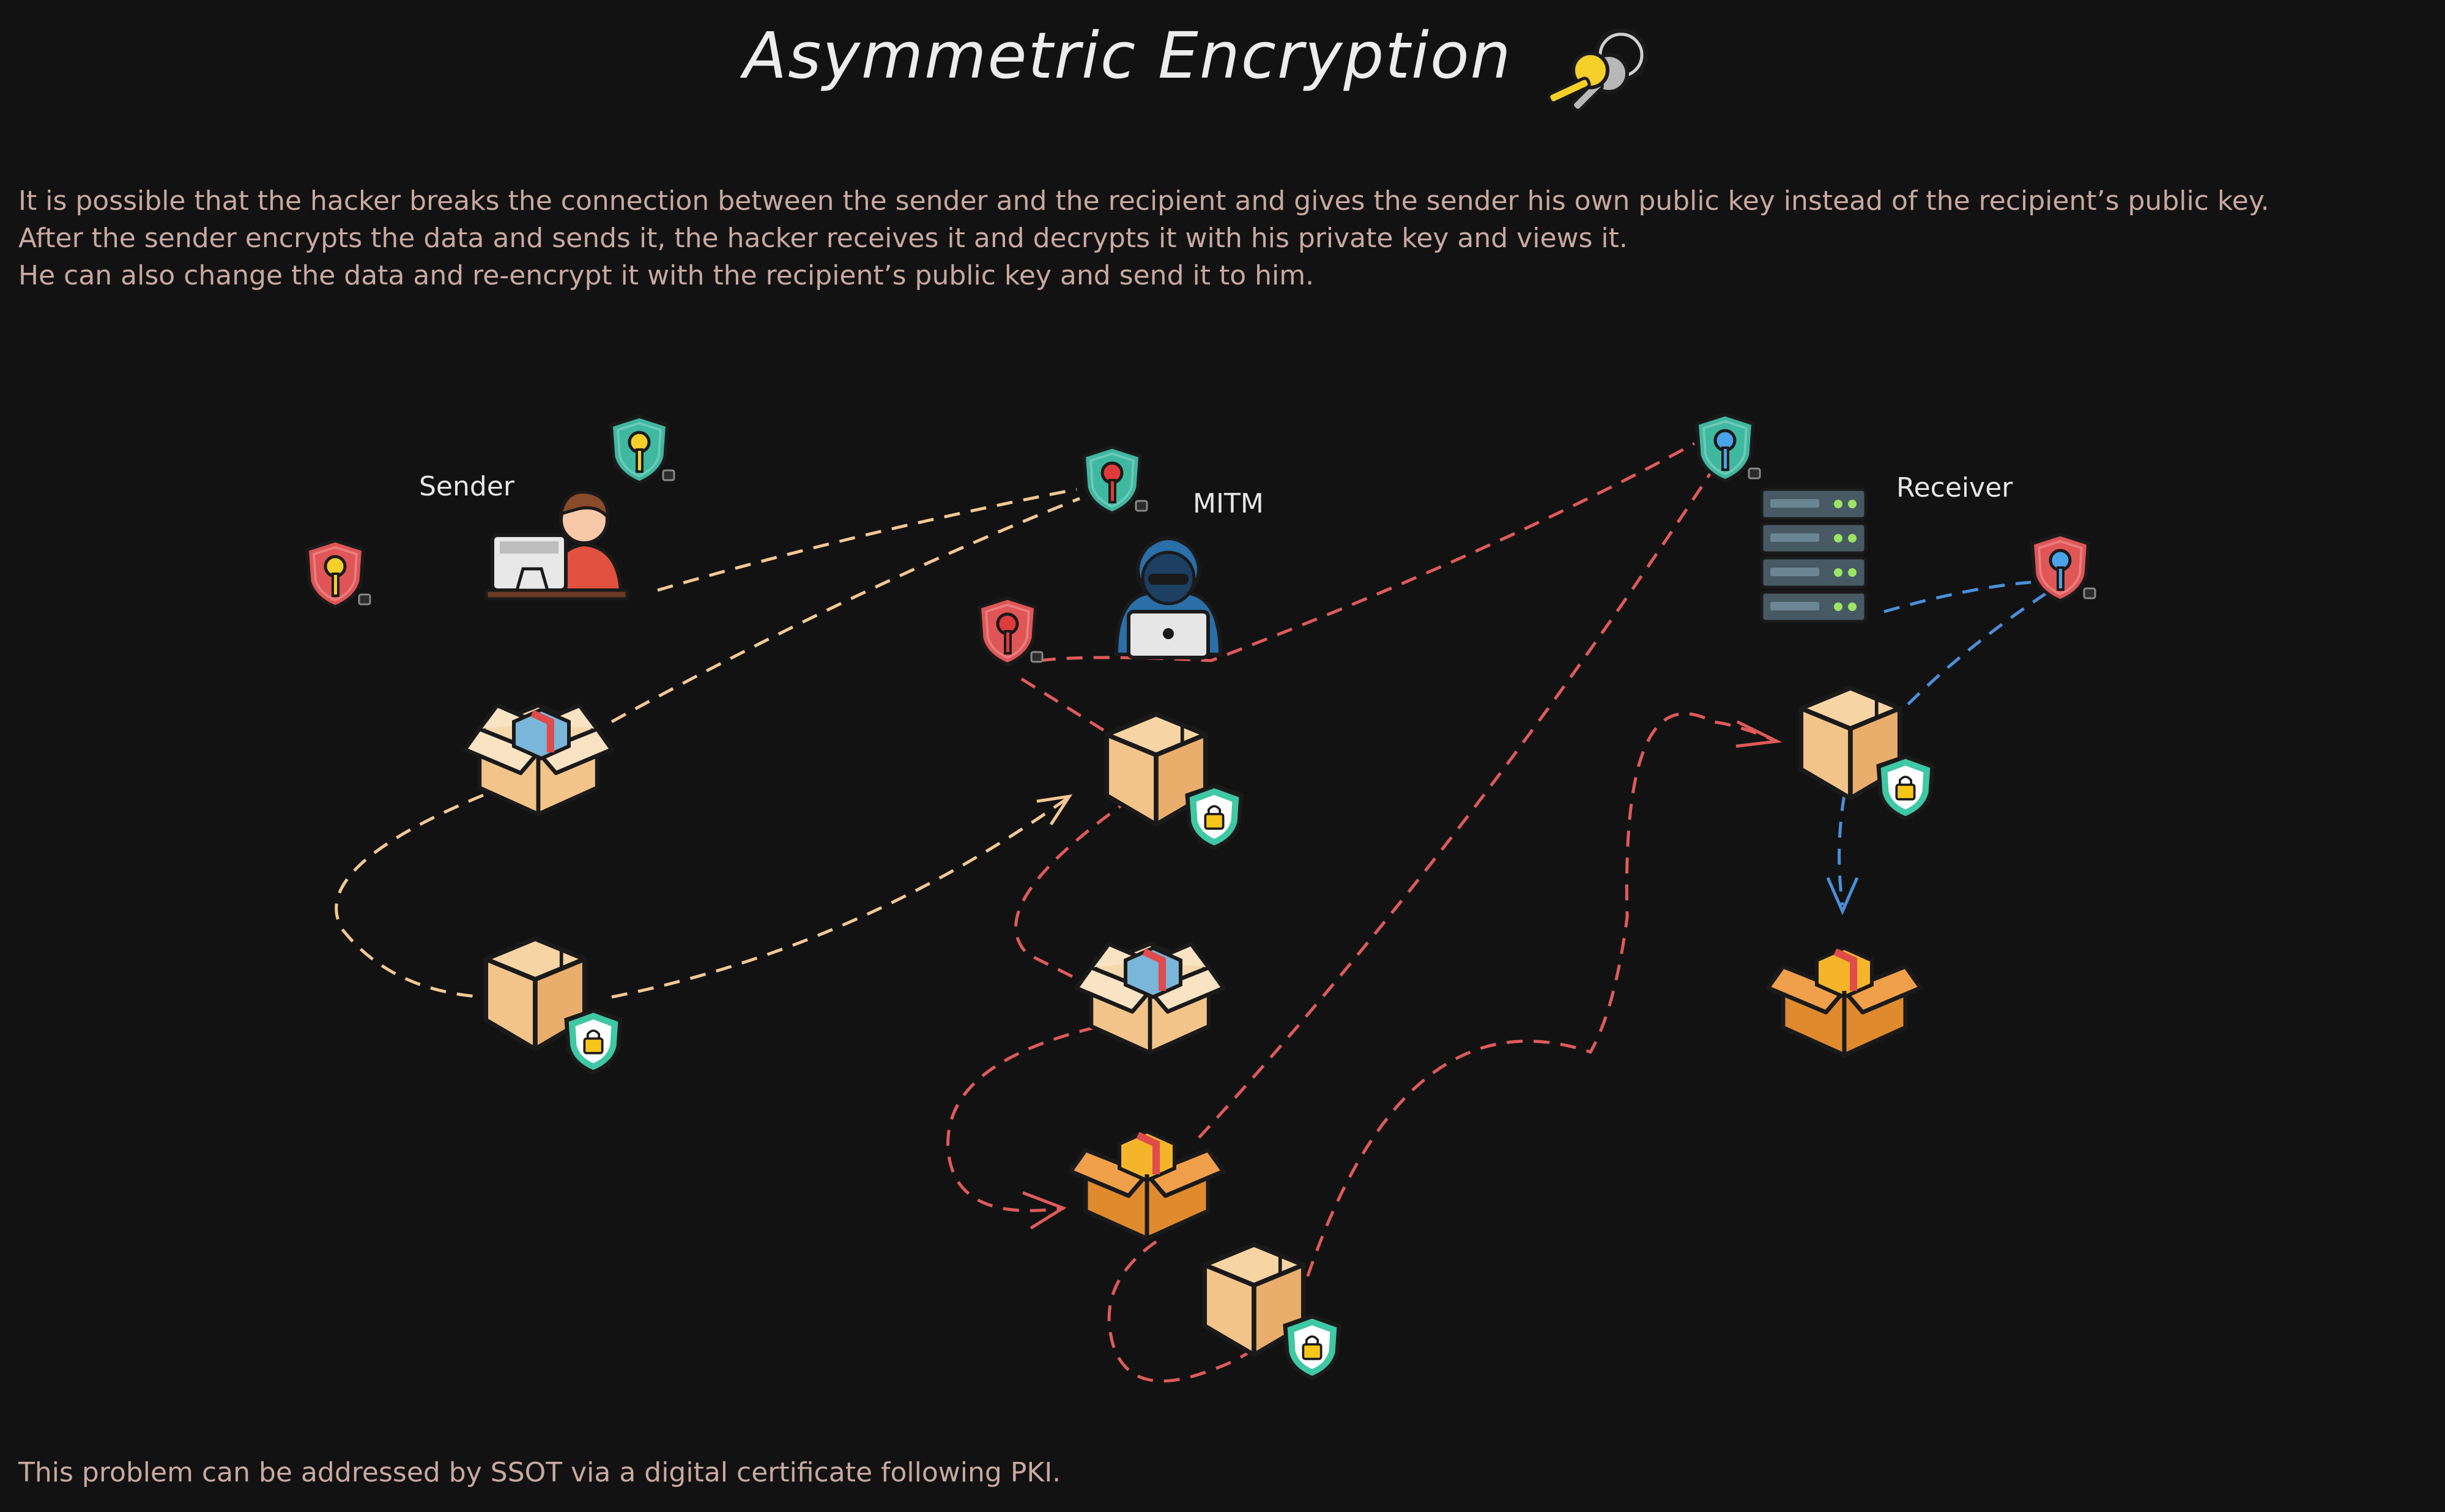 Image resolution: width=2445 pixels, height=1512 pixels. What do you see at coordinates (707, 743) in the screenshot?
I see `sender-flow` at bounding box center [707, 743].